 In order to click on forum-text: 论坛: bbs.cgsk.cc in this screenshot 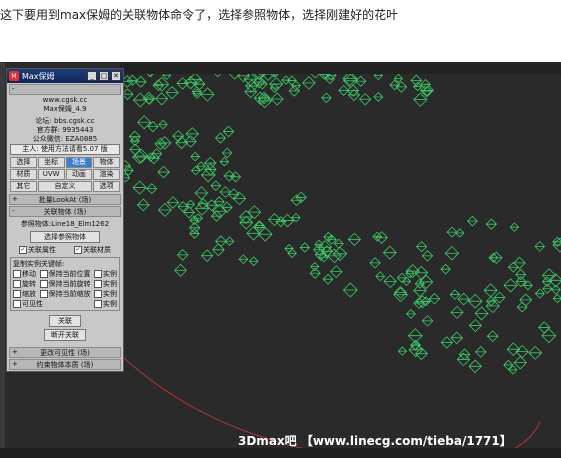, I will do `click(65, 121)`.